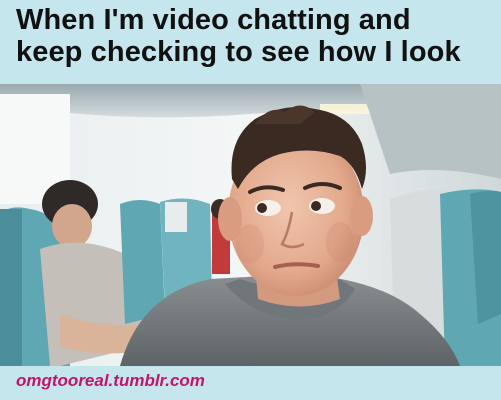  What do you see at coordinates (110, 381) in the screenshot?
I see `watermark-link: omgtooreal.tumblr.com` at bounding box center [110, 381].